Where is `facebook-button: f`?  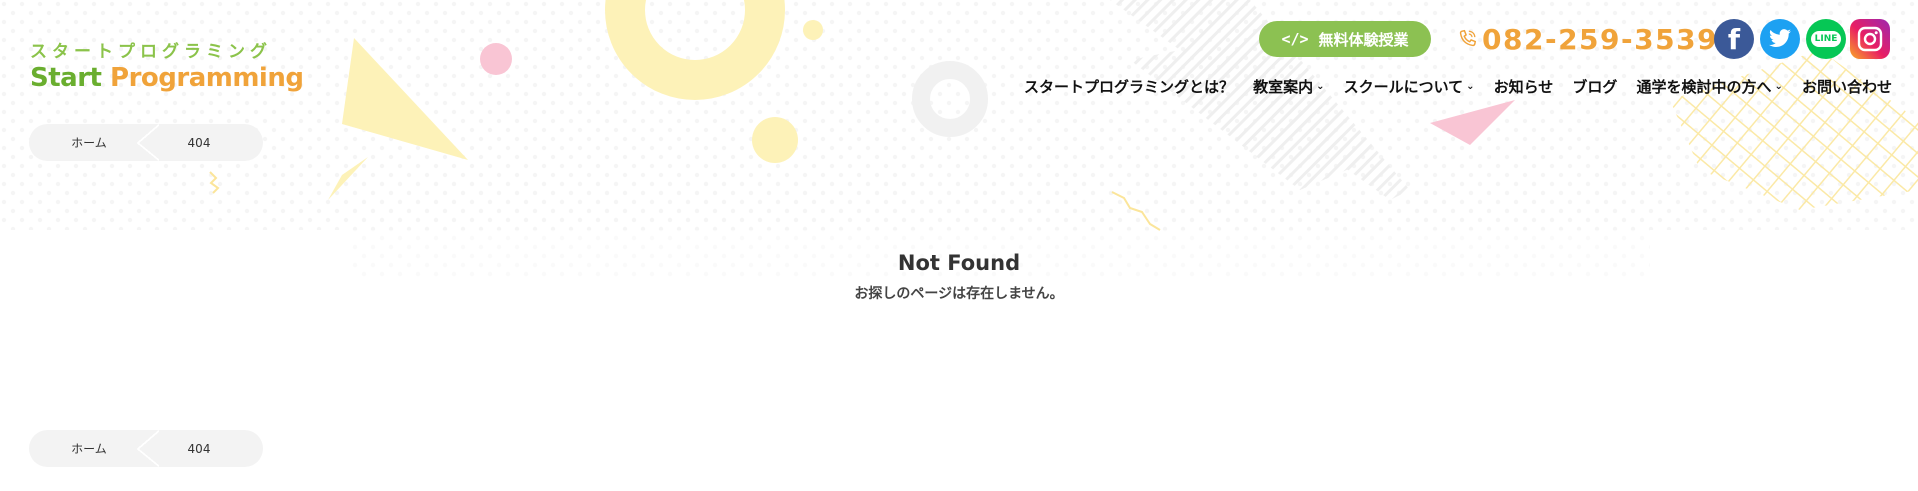 facebook-button: f is located at coordinates (1734, 39).